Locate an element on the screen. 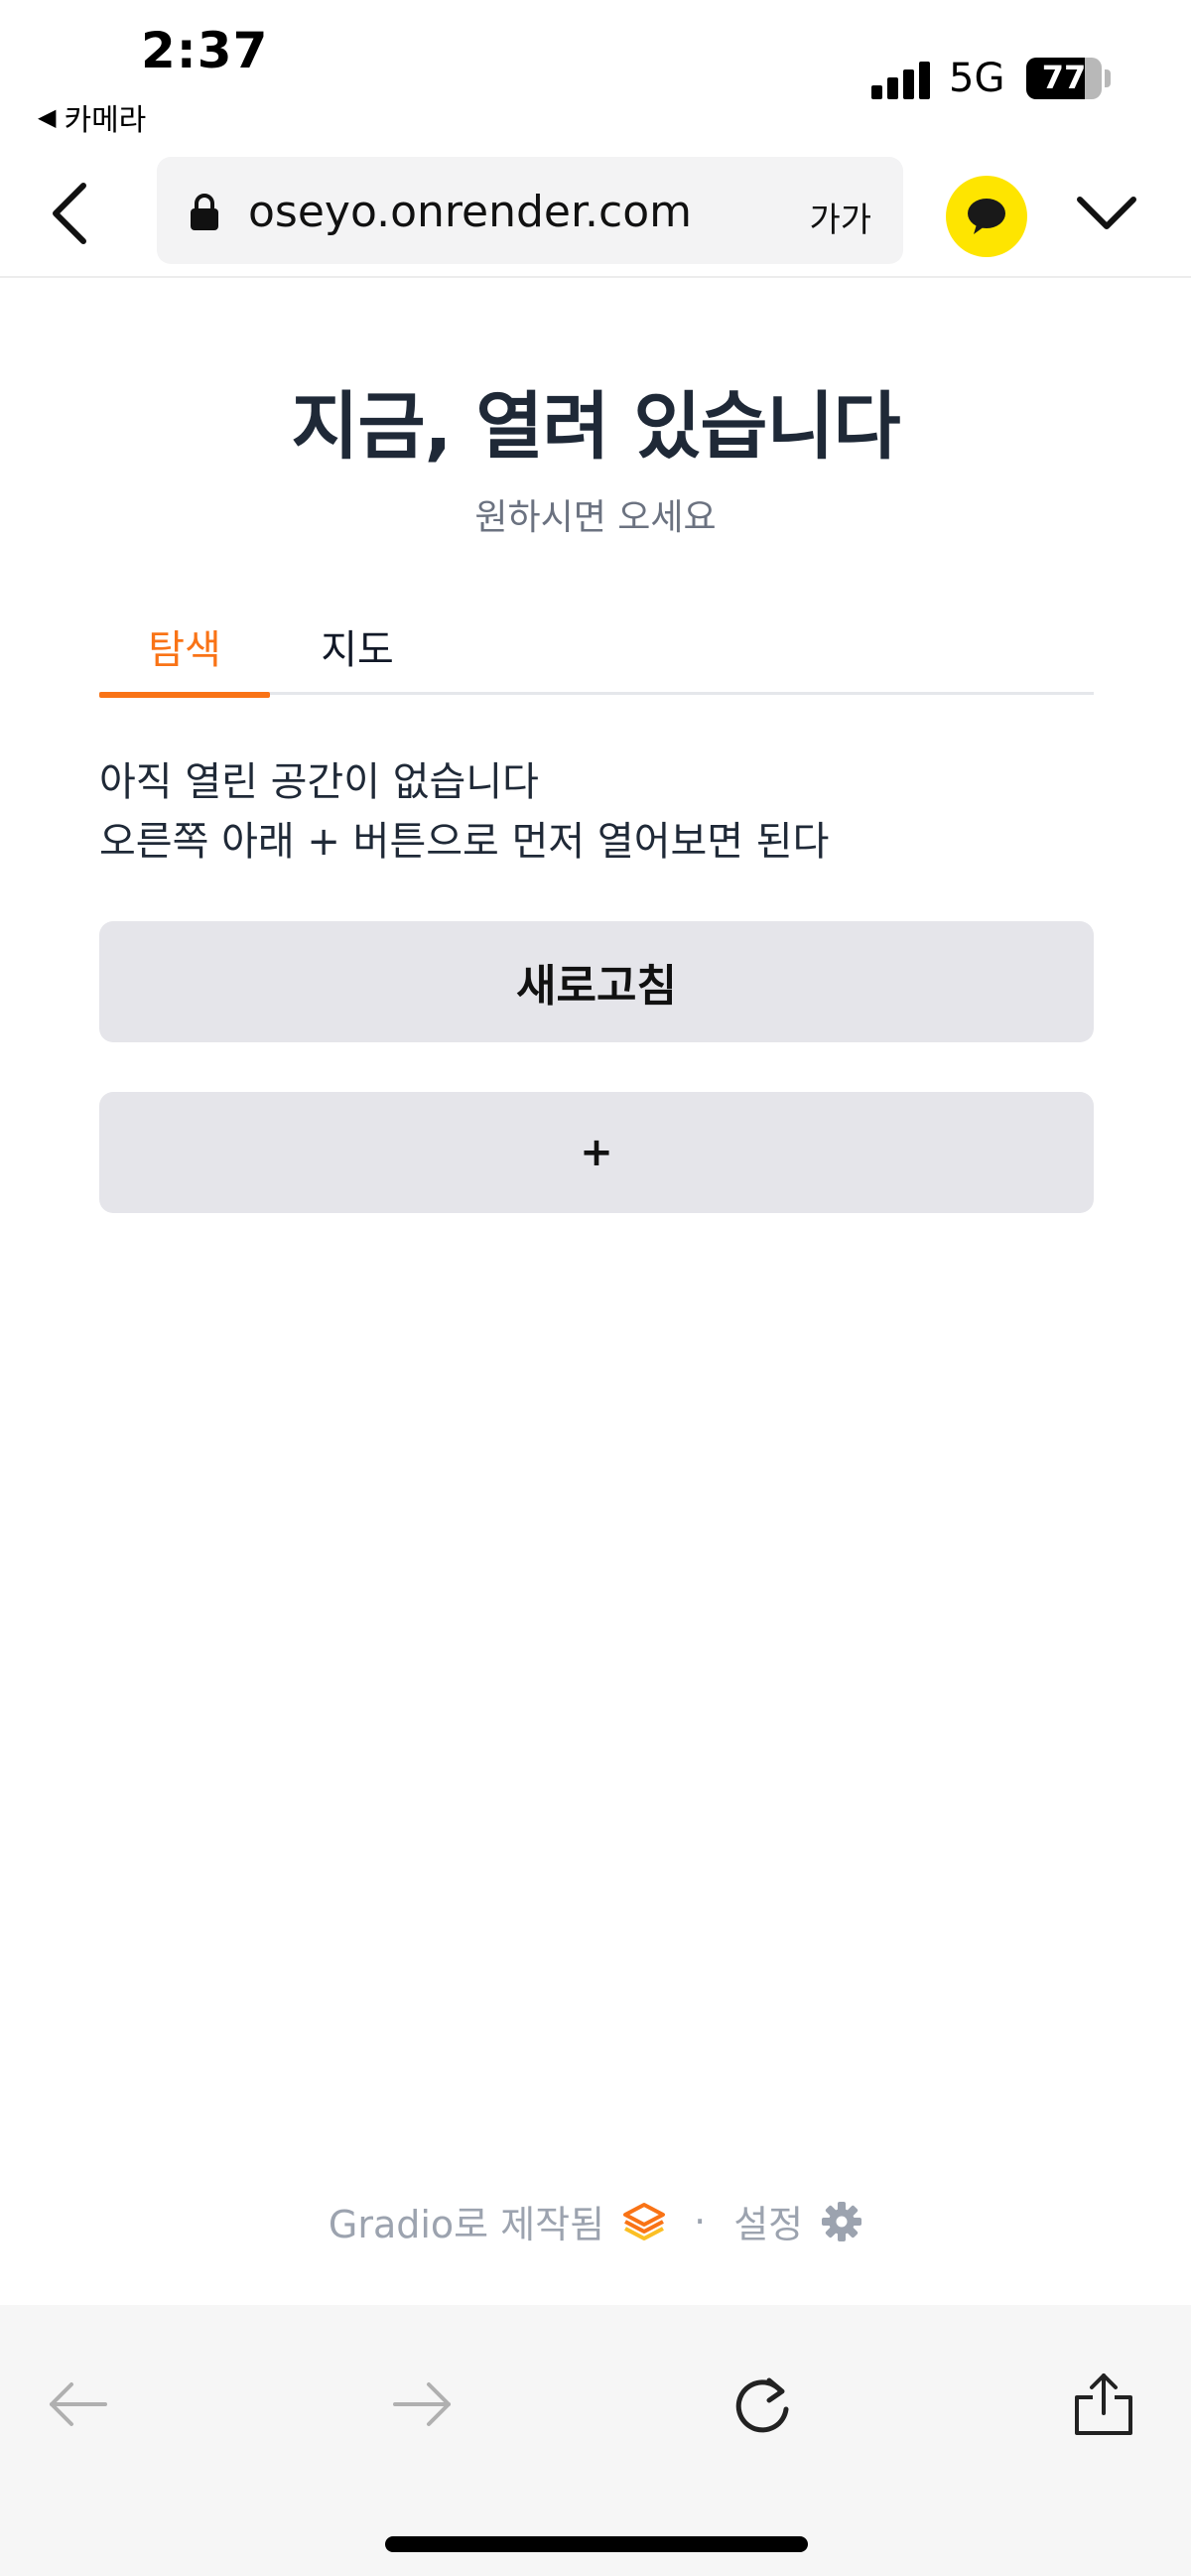  back-triangle-icon: ◀ is located at coordinates (47, 117).